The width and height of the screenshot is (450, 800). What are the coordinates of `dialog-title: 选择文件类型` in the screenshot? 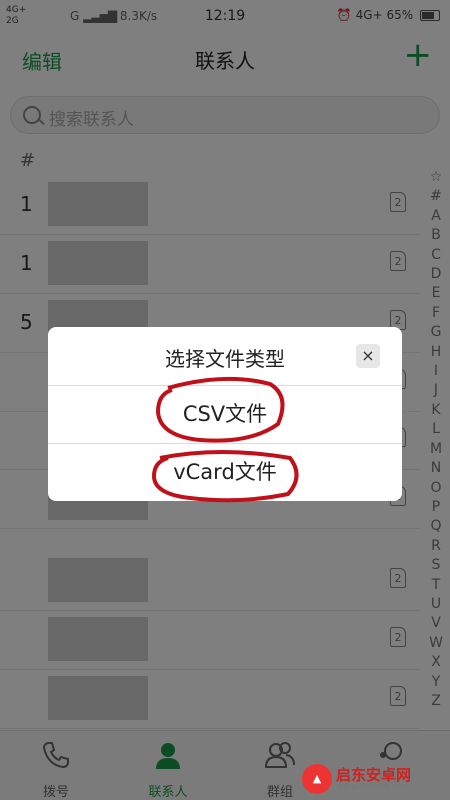 It's located at (225, 359).